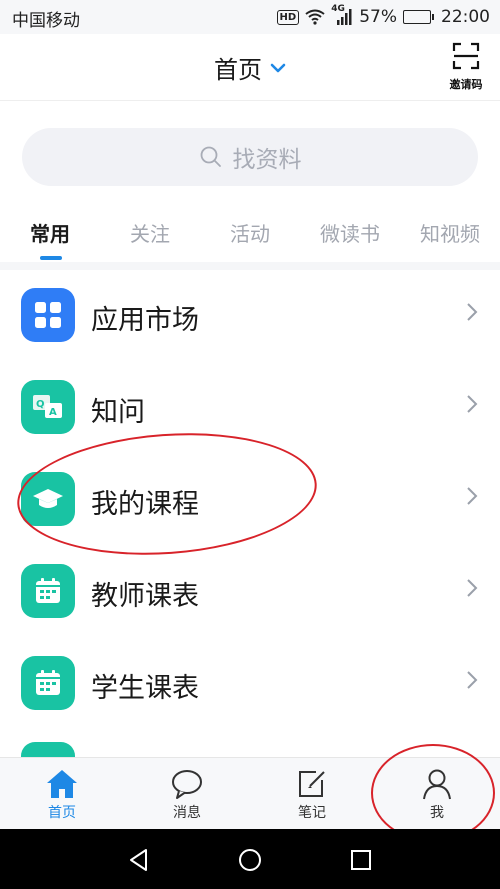 The height and width of the screenshot is (889, 500). What do you see at coordinates (48, 315) in the screenshot?
I see `app-grid-icon` at bounding box center [48, 315].